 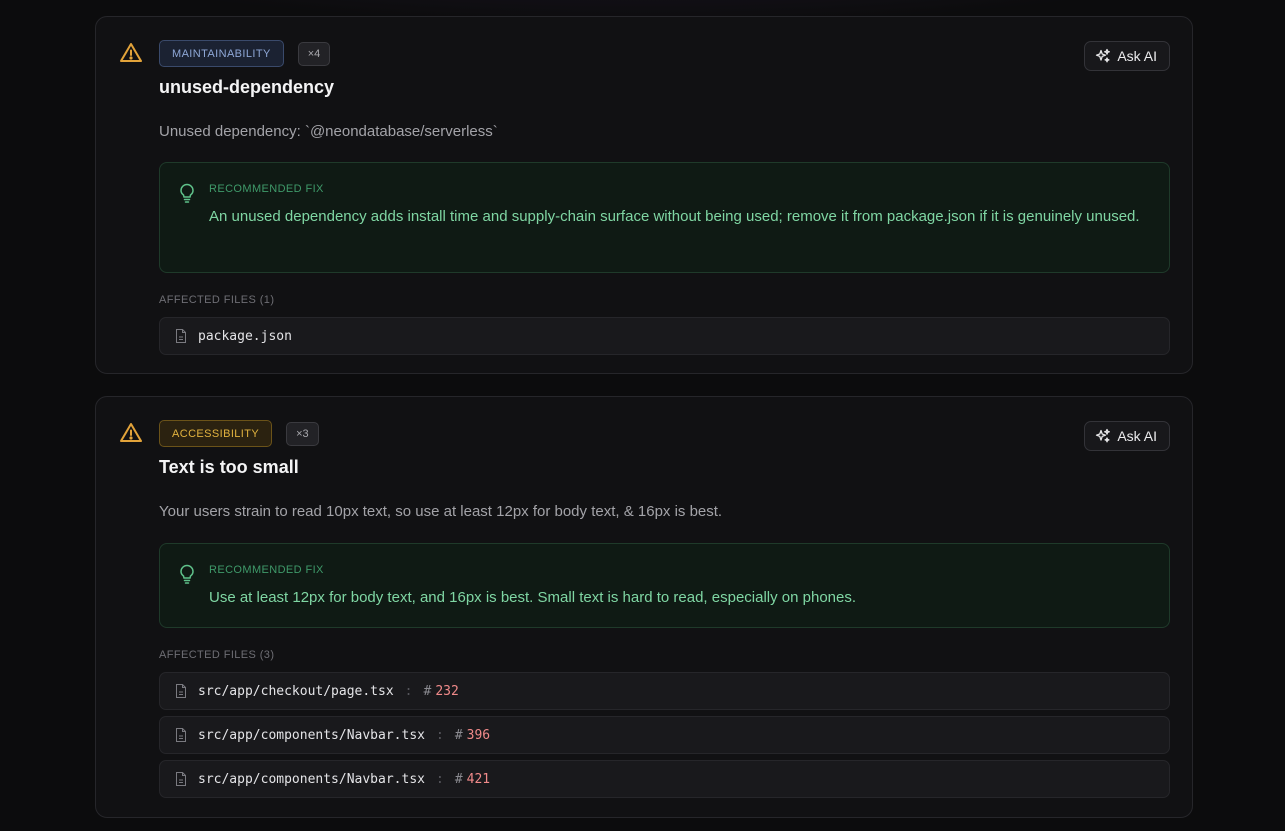 What do you see at coordinates (447, 691) in the screenshot?
I see `line-number: 232` at bounding box center [447, 691].